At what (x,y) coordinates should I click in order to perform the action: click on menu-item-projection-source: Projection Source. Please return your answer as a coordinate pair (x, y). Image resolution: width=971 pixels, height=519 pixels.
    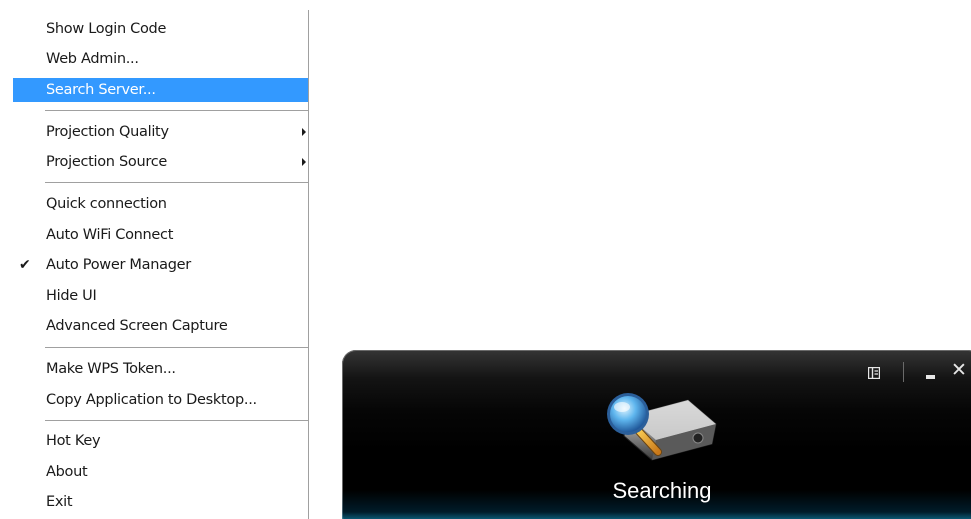
    Looking at the image, I should click on (160, 162).